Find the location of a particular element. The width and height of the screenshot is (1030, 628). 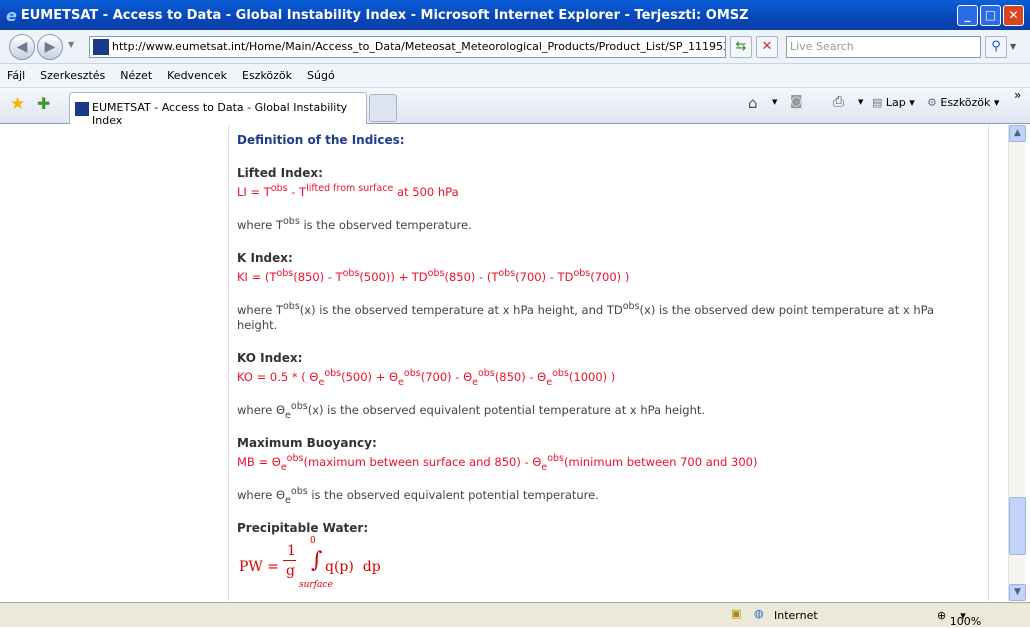

history-dropdown-icon: ▼ is located at coordinates (71, 44).